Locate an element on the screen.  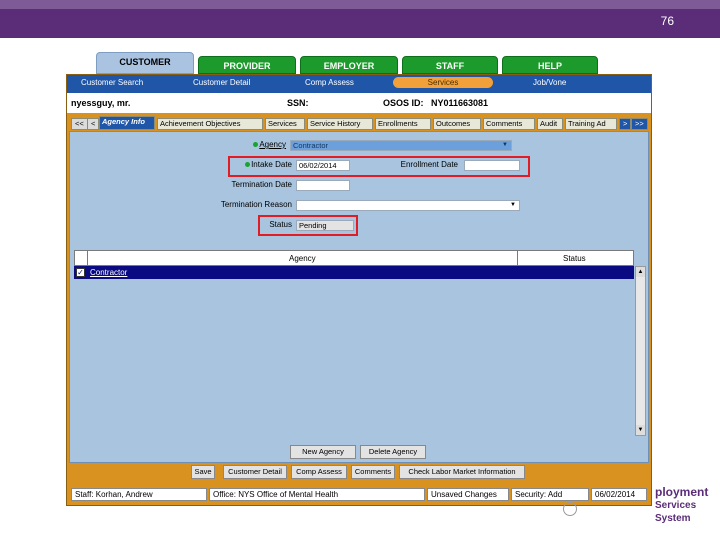
check-labor-market-button: Check Labor Market Information is located at coordinates (462, 472).